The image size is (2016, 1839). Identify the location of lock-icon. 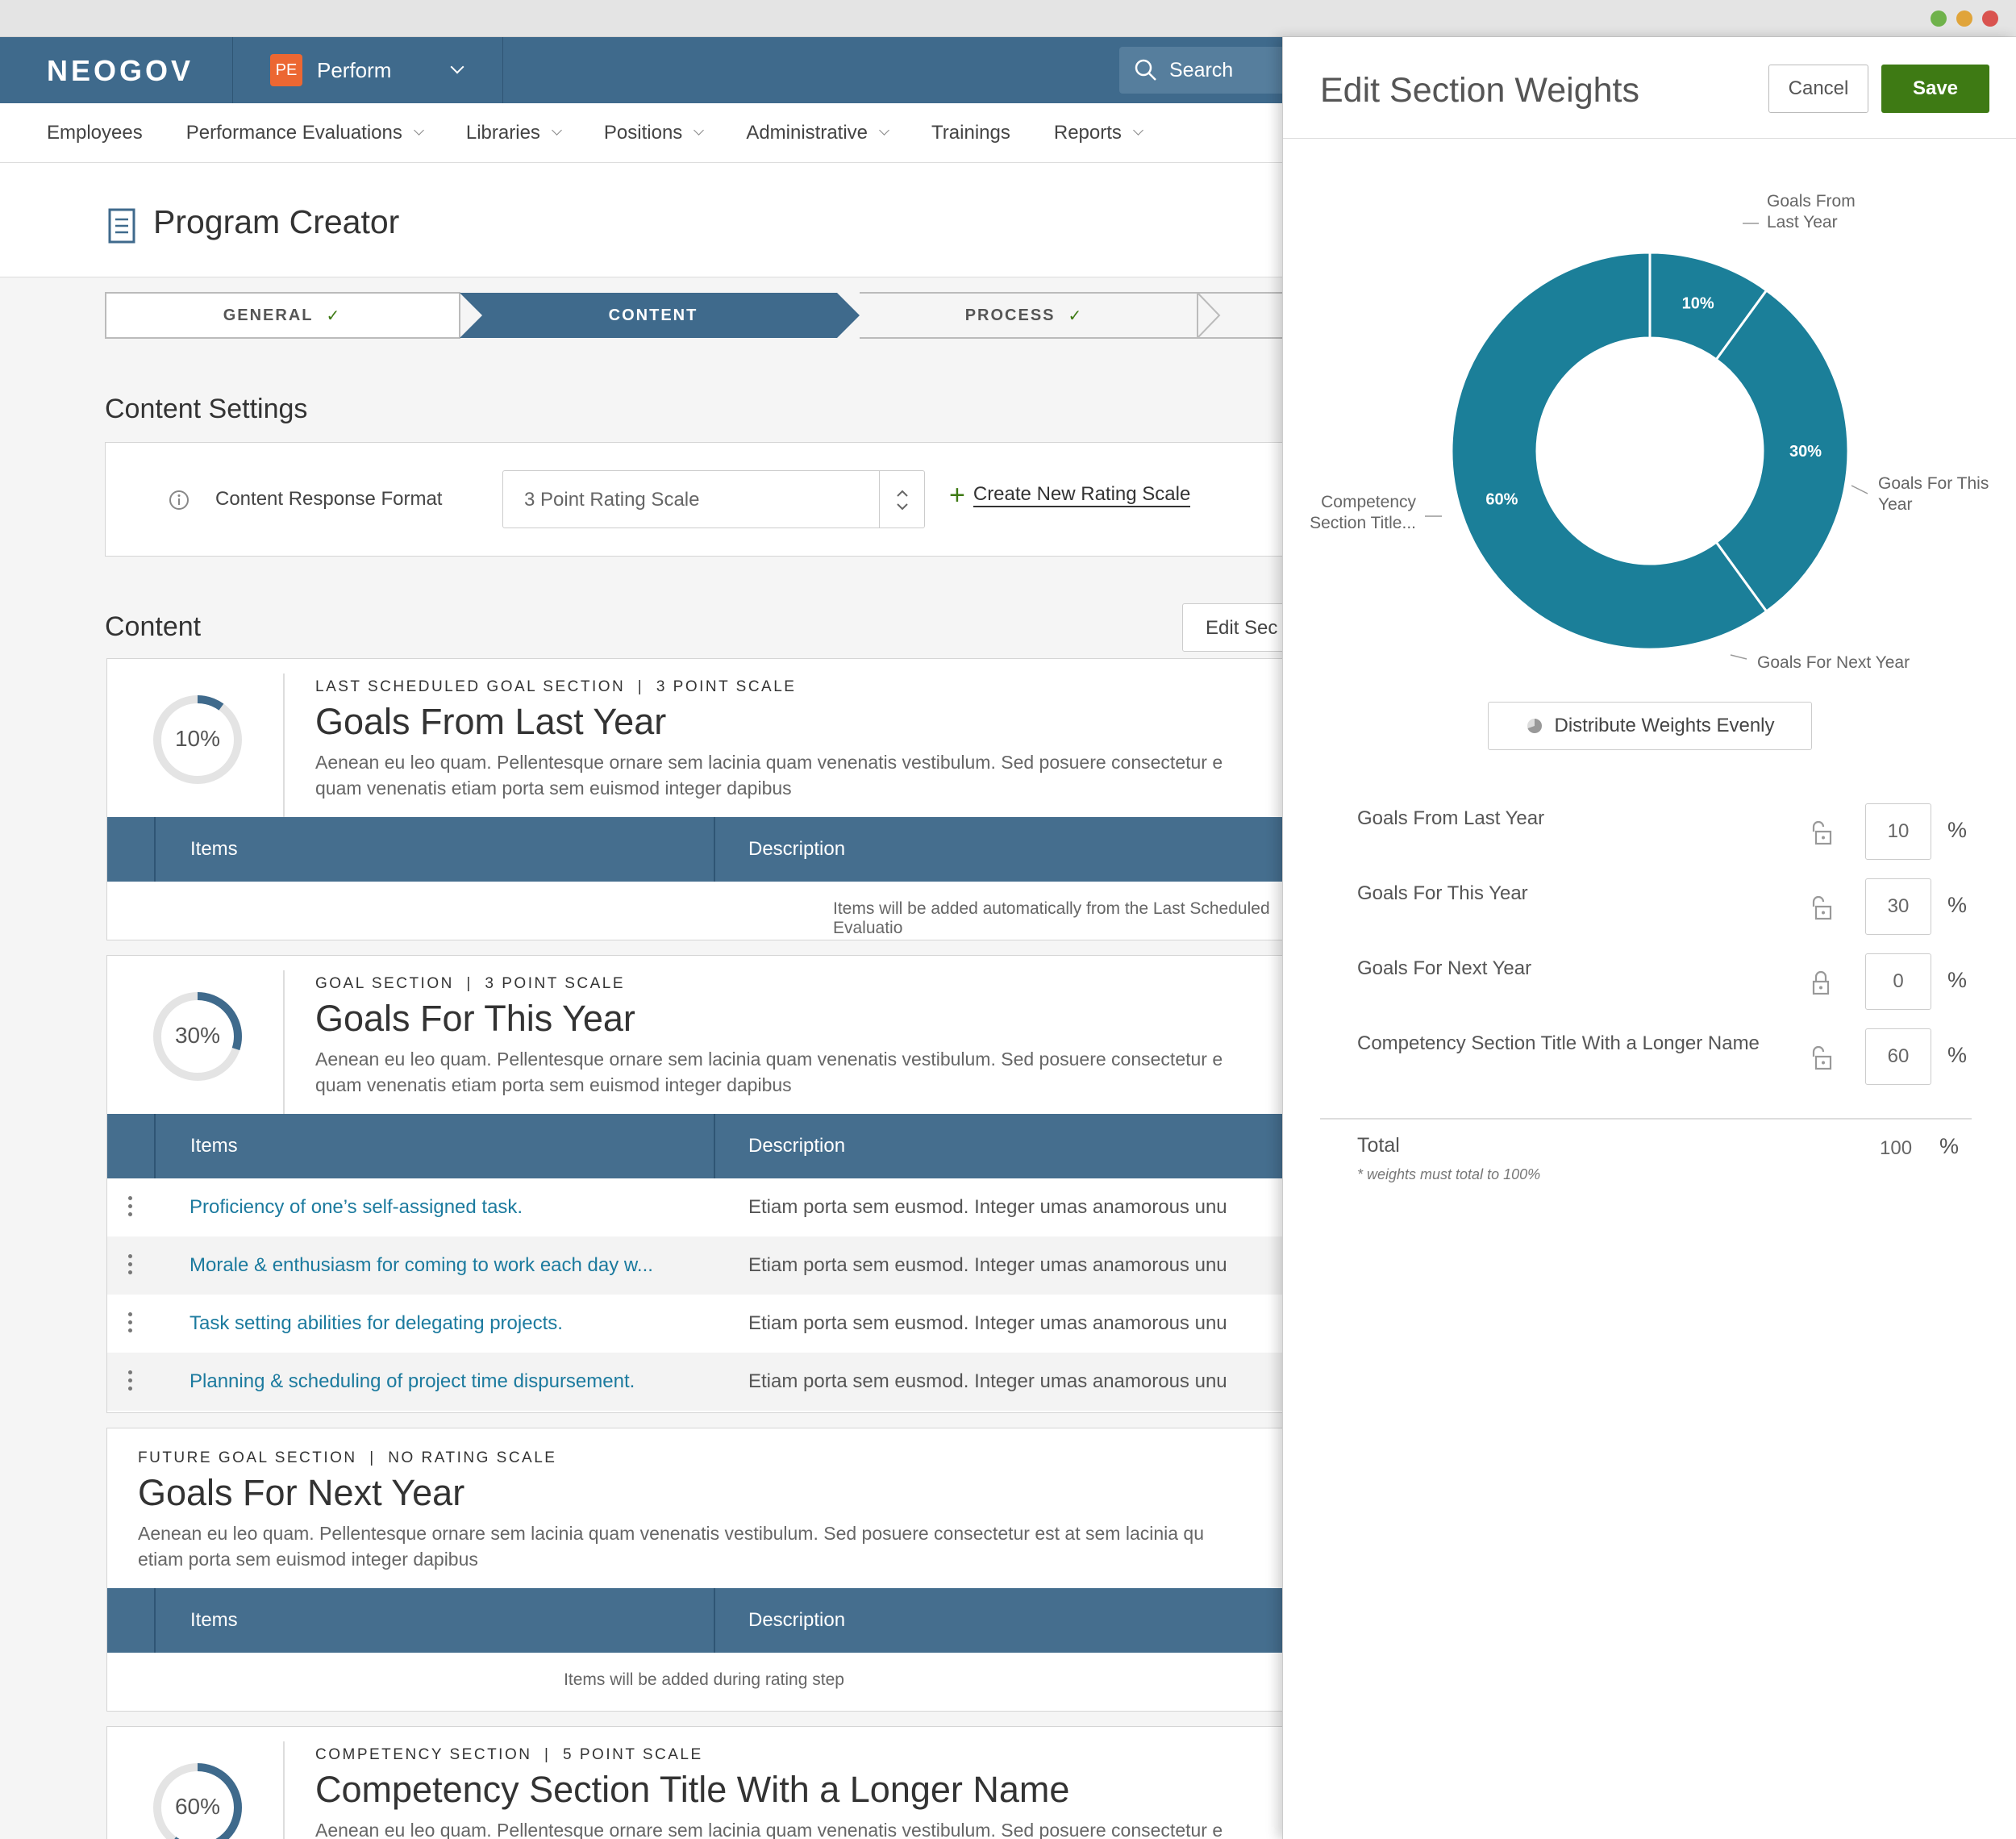
(1821, 983).